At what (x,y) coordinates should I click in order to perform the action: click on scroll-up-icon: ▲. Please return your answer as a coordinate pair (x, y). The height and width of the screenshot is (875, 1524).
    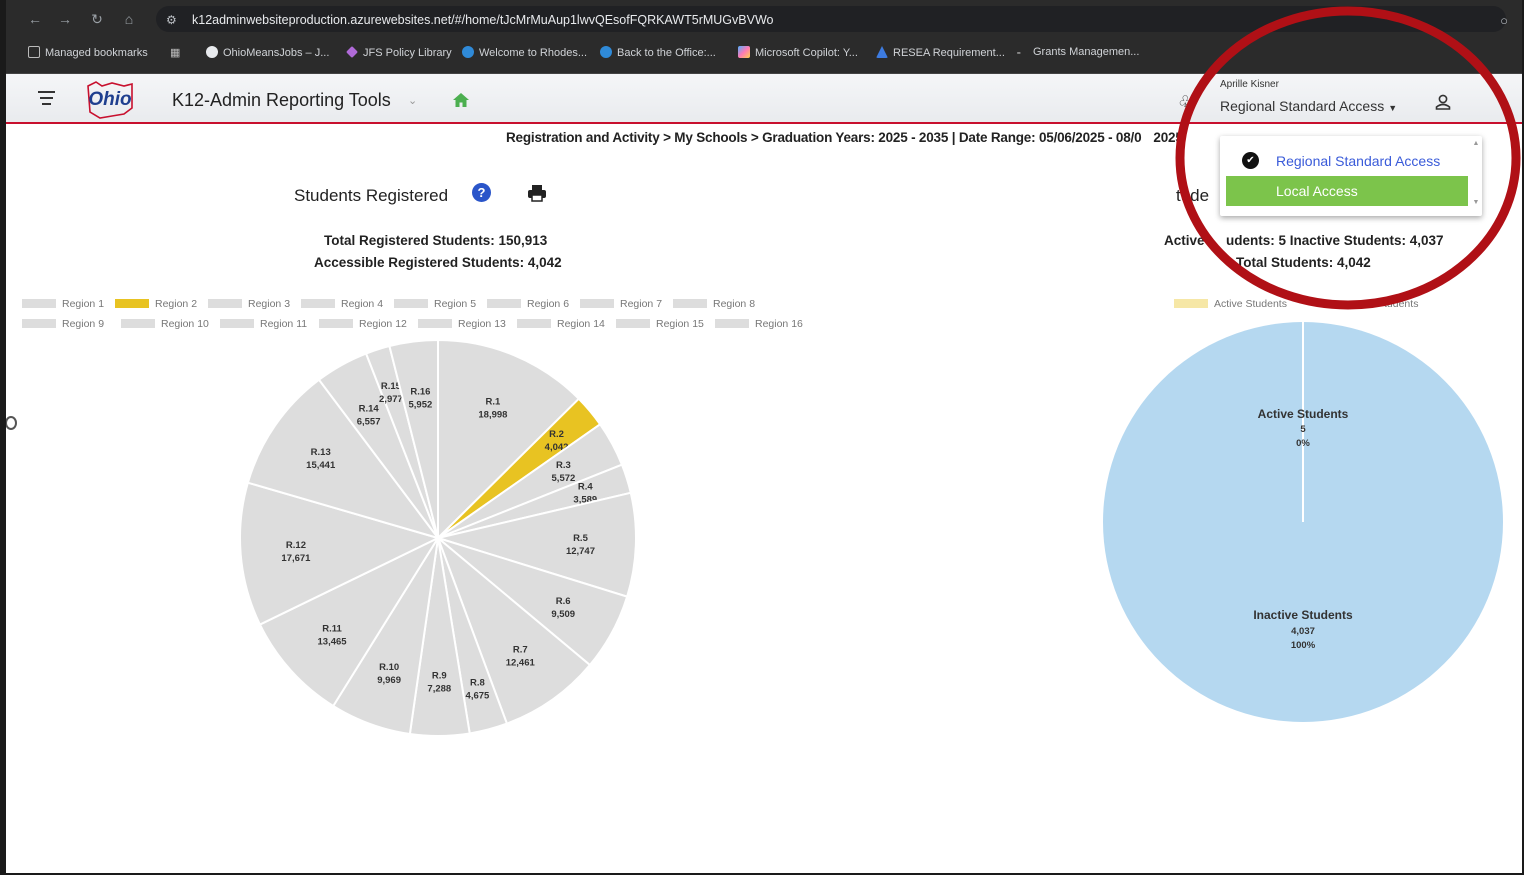
    Looking at the image, I should click on (1476, 143).